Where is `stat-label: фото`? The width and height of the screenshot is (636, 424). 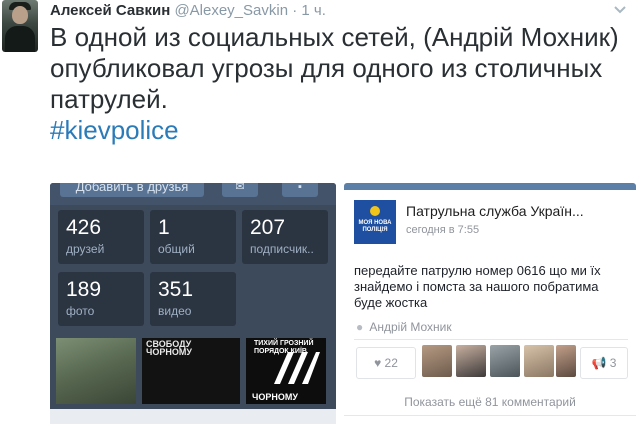
stat-label: фото is located at coordinates (80, 311).